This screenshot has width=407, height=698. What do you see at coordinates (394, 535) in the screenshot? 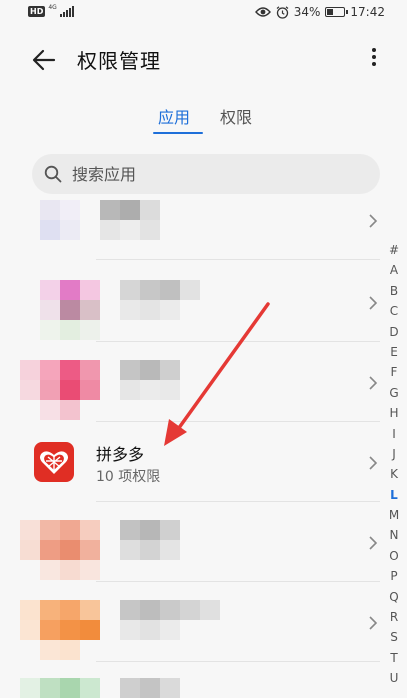
I see `index-letter: N` at bounding box center [394, 535].